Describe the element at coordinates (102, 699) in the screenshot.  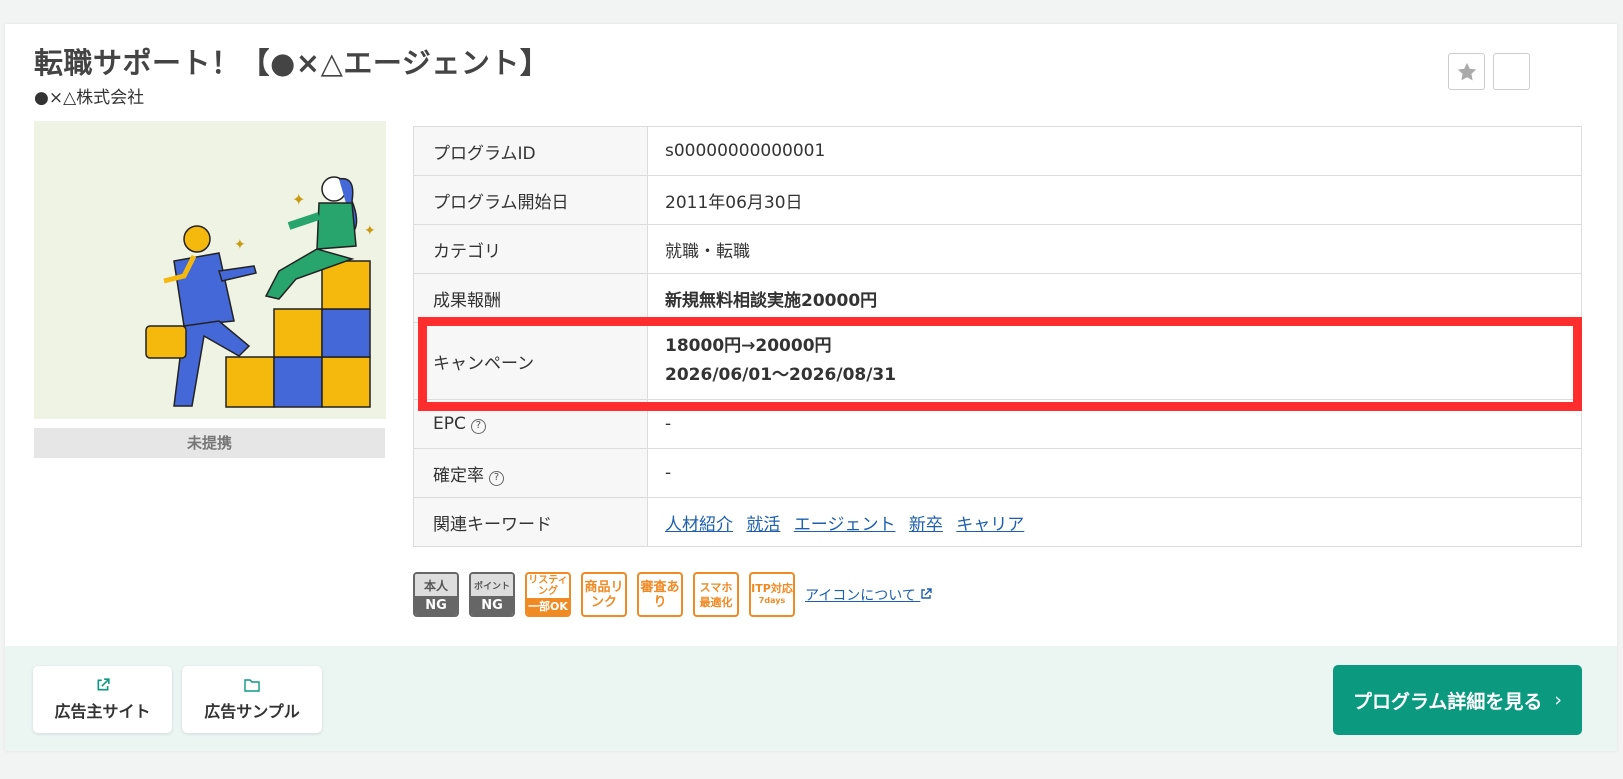
I see `advertiser-site-button: 広告主サイト` at that location.